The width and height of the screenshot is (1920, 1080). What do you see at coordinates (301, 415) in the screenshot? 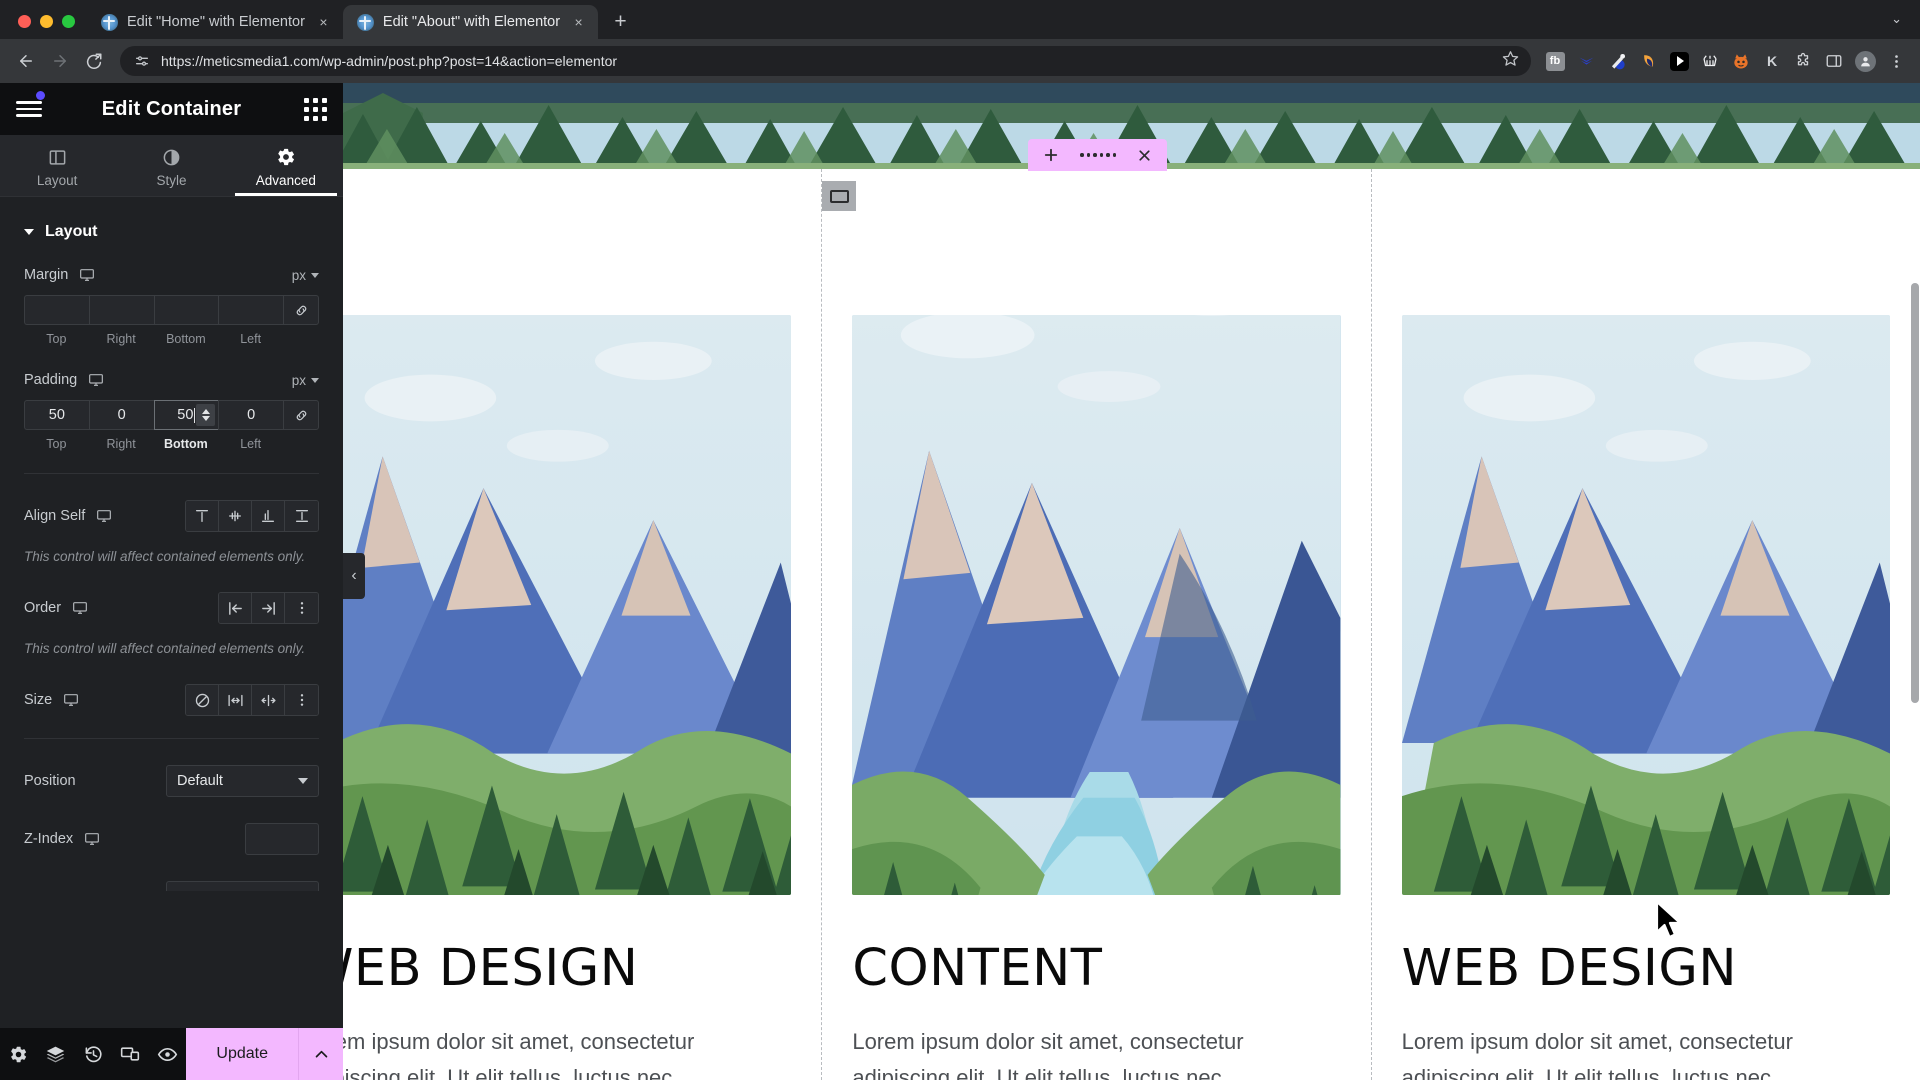
I see `padding-link-values-button` at bounding box center [301, 415].